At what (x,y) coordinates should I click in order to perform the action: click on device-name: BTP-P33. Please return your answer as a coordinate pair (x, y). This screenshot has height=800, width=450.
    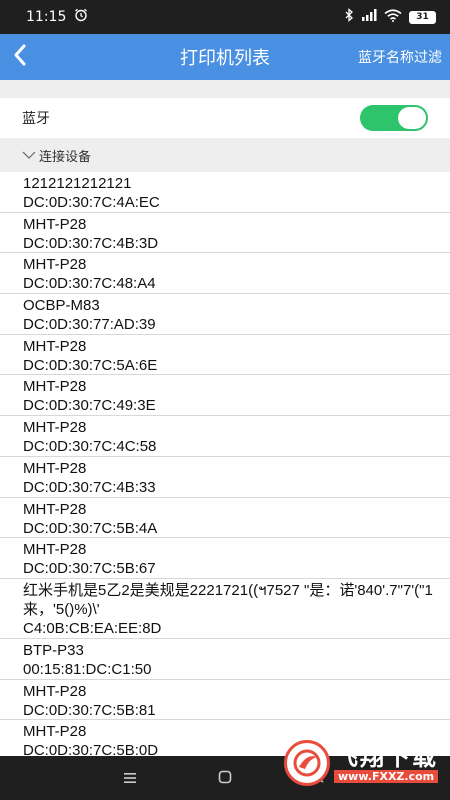
    Looking at the image, I should click on (53, 650).